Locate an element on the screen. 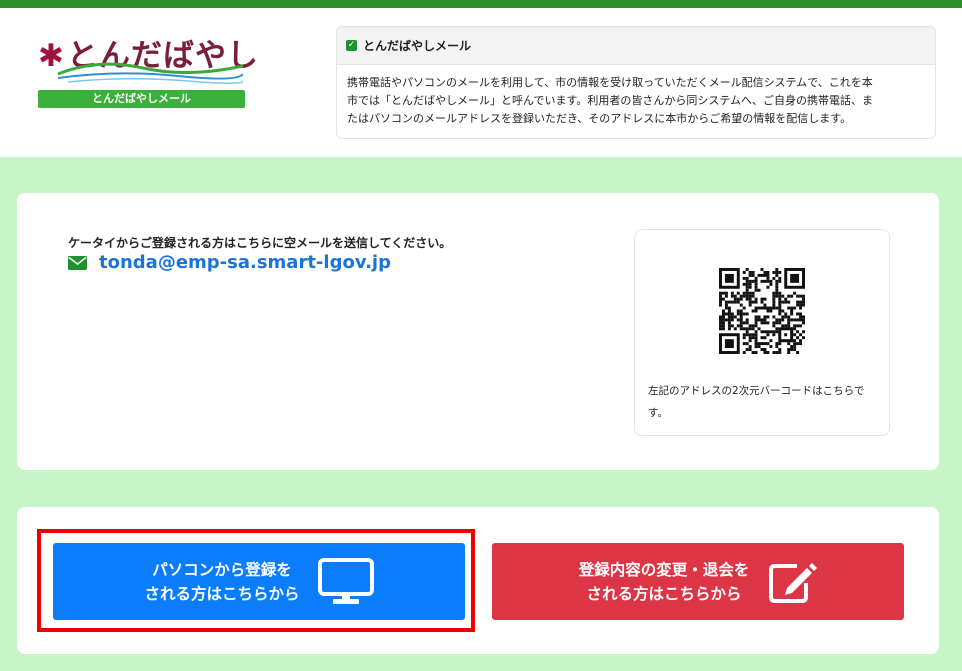 Image resolution: width=962 pixels, height=671 pixels. monitor-icon is located at coordinates (345, 580).